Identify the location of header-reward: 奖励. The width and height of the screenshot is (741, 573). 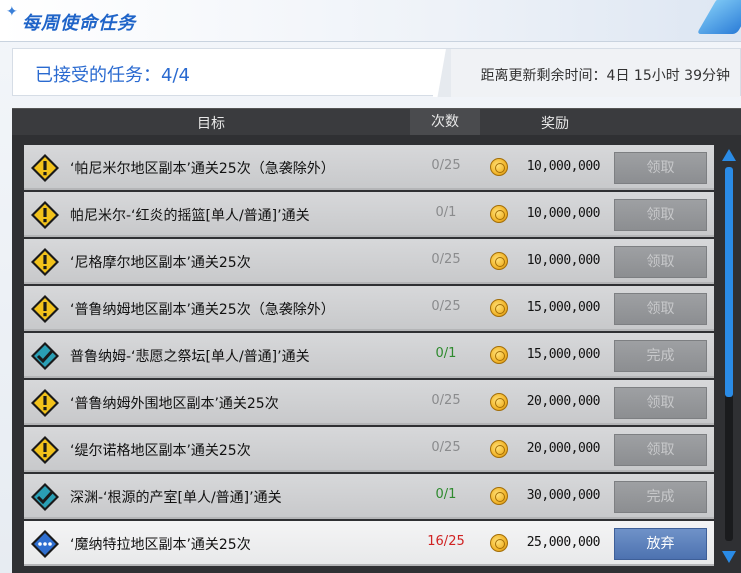
(555, 124).